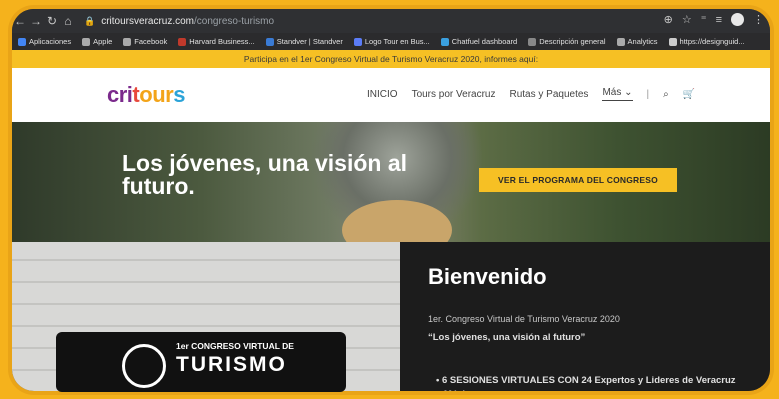 The height and width of the screenshot is (399, 779). Describe the element at coordinates (231, 364) in the screenshot. I see `congress-logo-line2: TURISMO` at that location.